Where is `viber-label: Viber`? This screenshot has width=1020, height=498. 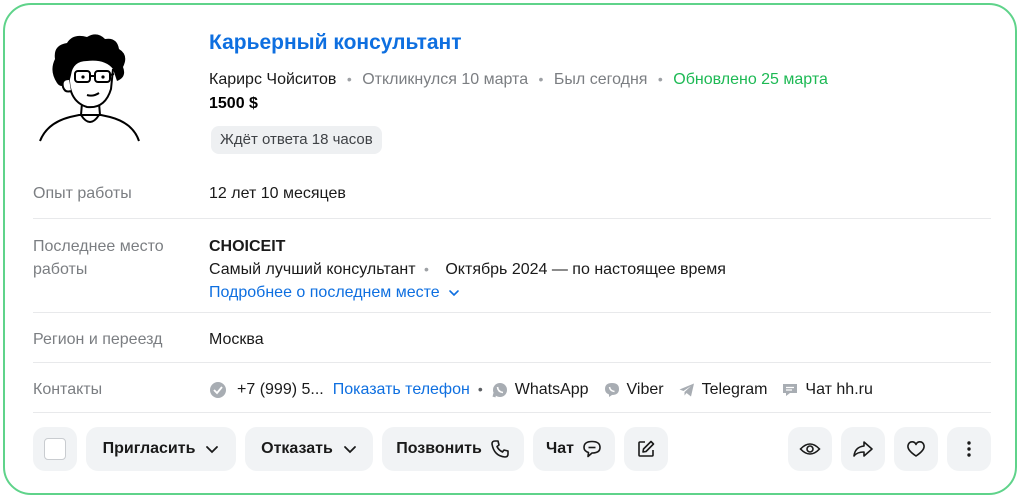
viber-label: Viber is located at coordinates (645, 389).